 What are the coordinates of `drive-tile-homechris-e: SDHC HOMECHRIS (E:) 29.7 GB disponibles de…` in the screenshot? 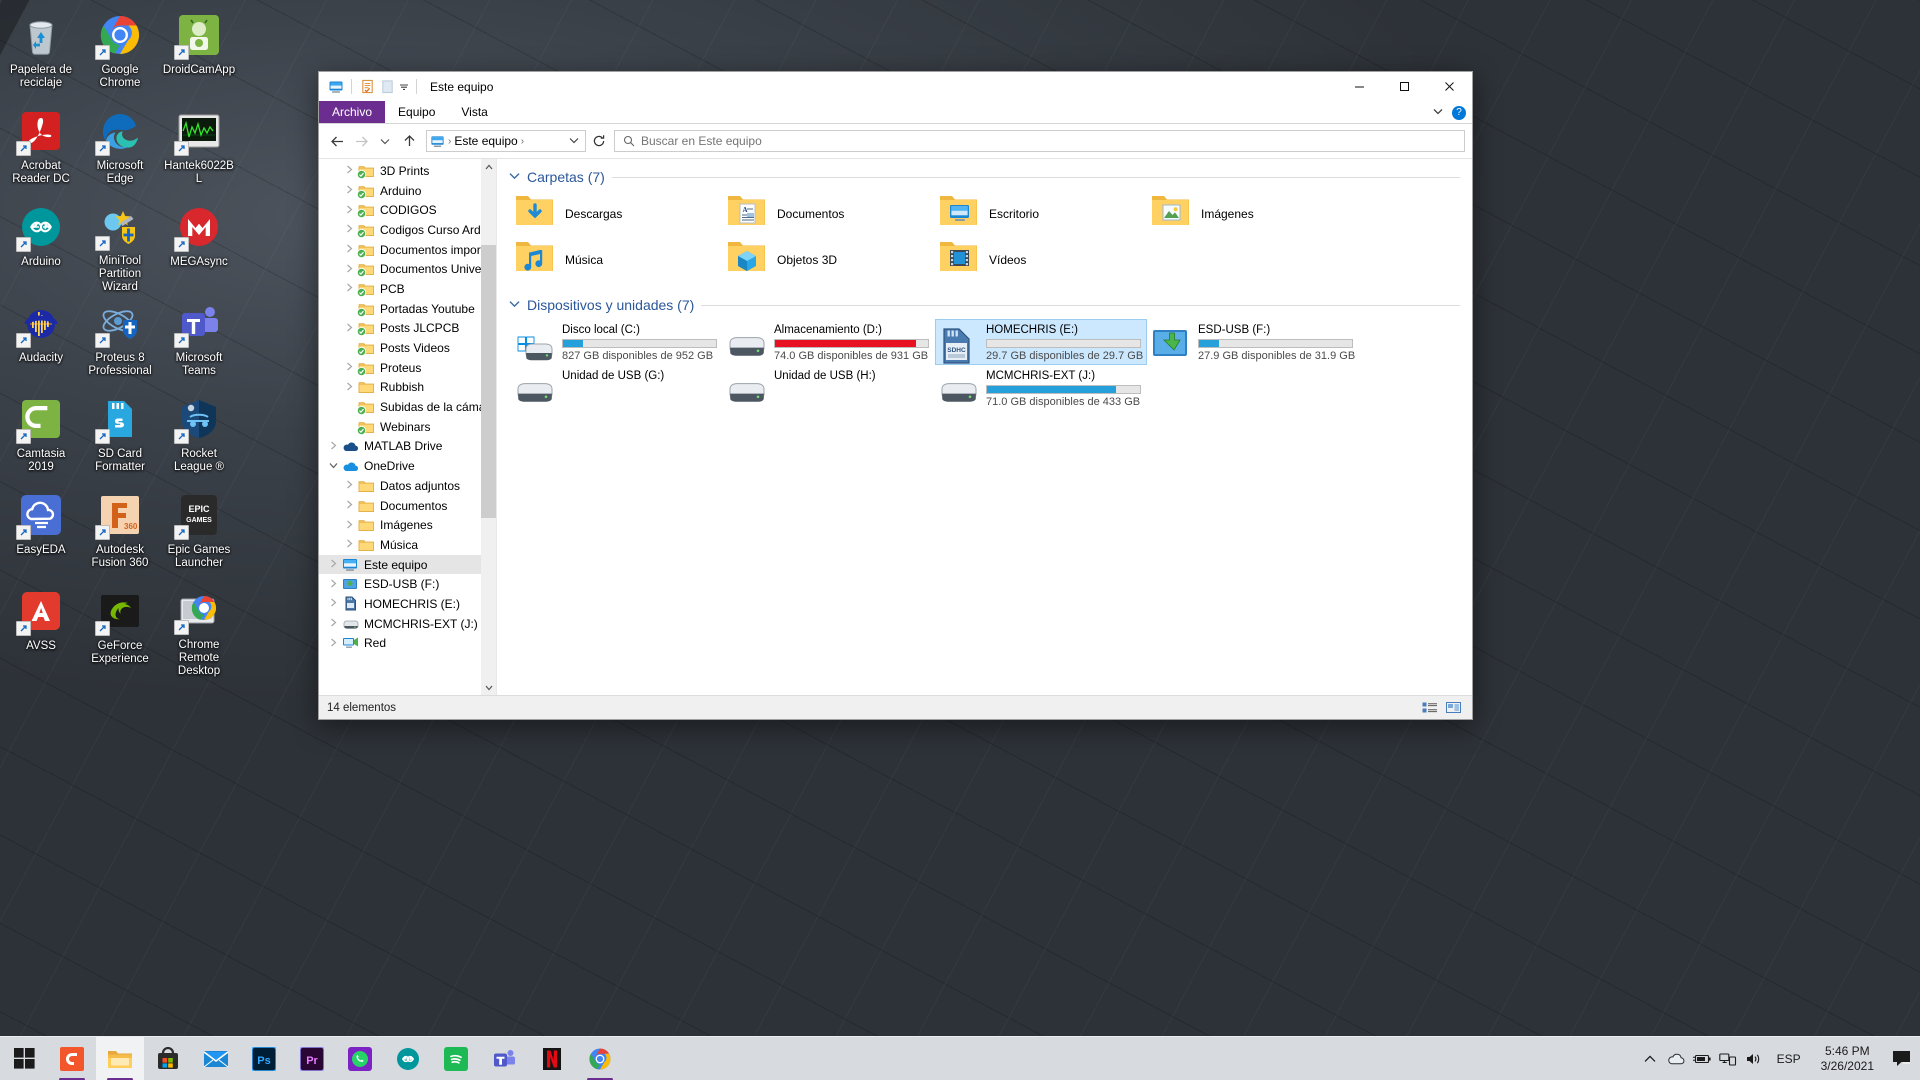 It's located at (1041, 342).